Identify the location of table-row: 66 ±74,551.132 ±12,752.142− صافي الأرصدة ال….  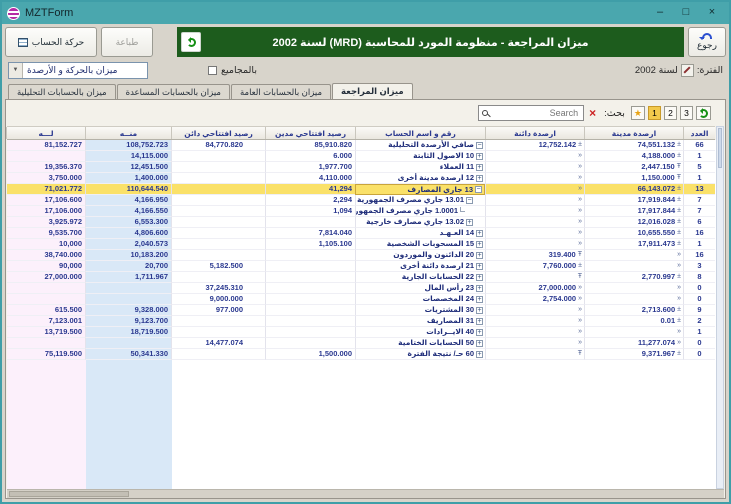
(361, 145).